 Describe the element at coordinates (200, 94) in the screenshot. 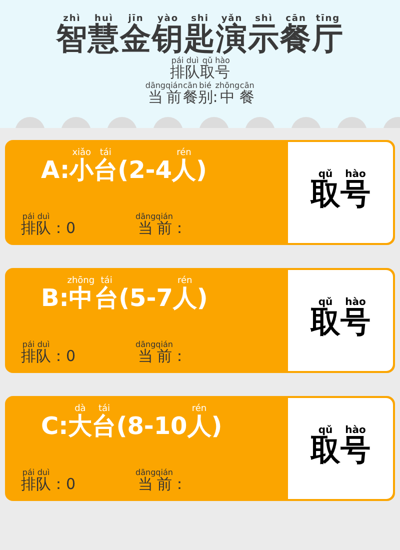

I see `meal-type-label: 当 dāng 前 qián 餐 cān 别 bié :中 zhōng 餐 cān` at that location.